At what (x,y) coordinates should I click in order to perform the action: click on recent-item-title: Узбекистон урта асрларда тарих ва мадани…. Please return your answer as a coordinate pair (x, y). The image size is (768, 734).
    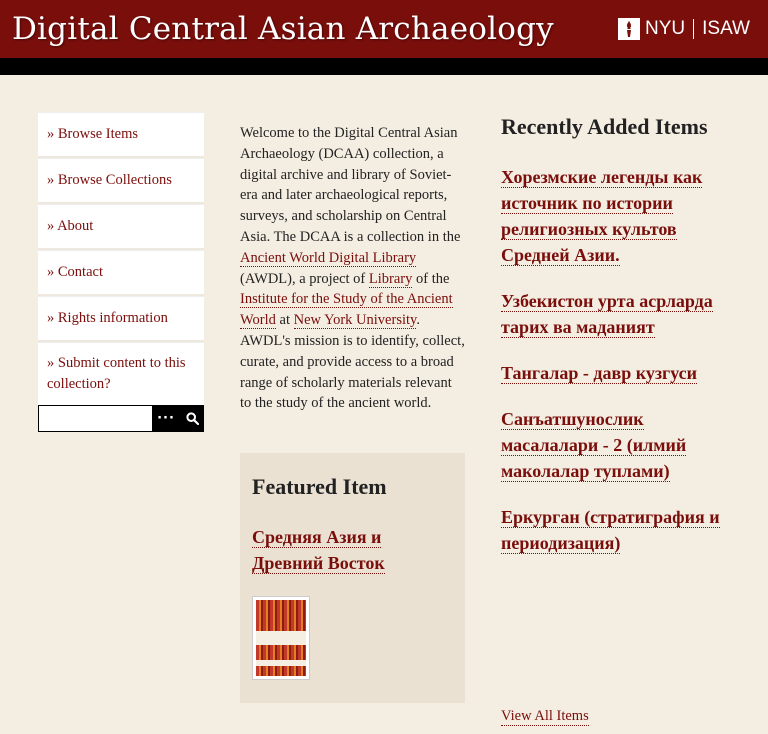
    Looking at the image, I should click on (607, 314).